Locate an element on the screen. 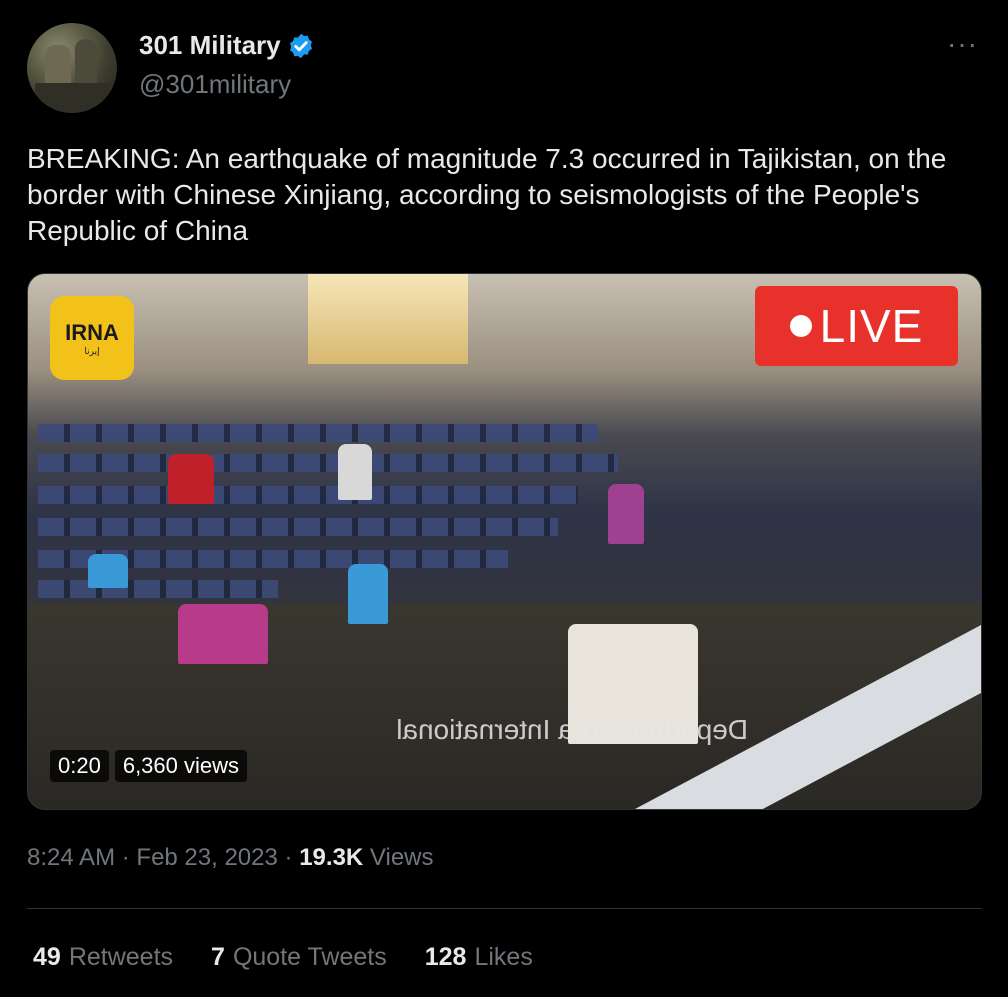  irna-logo-text: IRNA is located at coordinates (92, 332).